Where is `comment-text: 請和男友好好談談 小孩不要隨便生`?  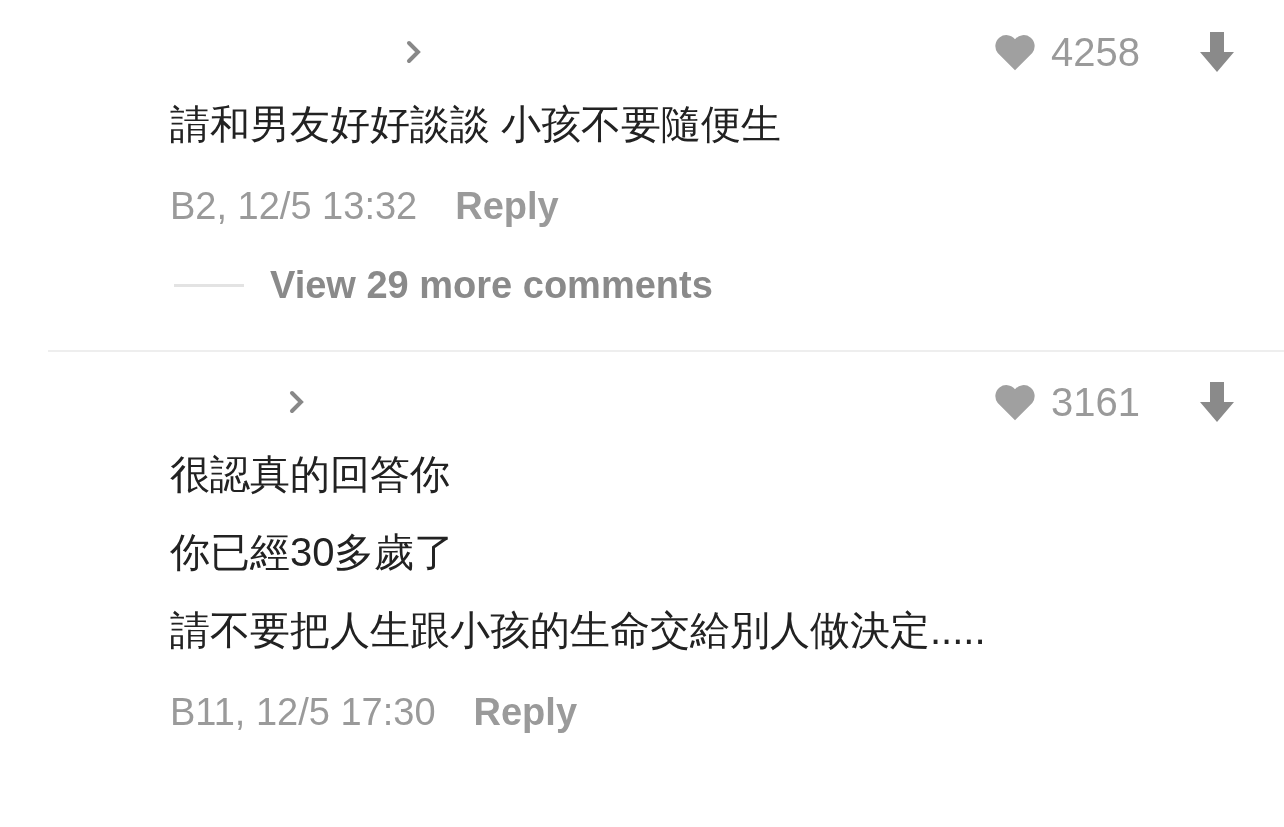 comment-text: 請和男友好好談談 小孩不要隨便生 is located at coordinates (476, 124).